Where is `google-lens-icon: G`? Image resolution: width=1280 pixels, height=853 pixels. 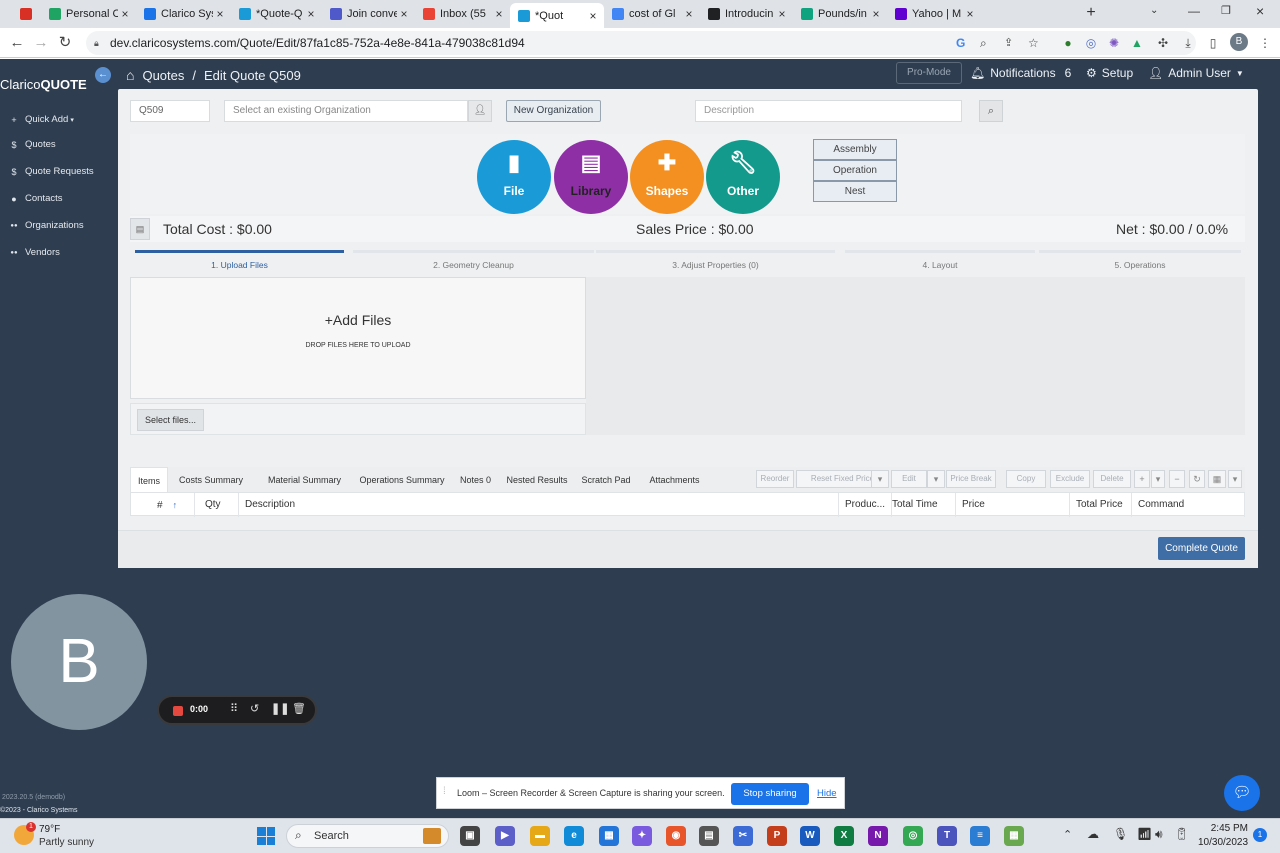 google-lens-icon: G is located at coordinates (960, 43).